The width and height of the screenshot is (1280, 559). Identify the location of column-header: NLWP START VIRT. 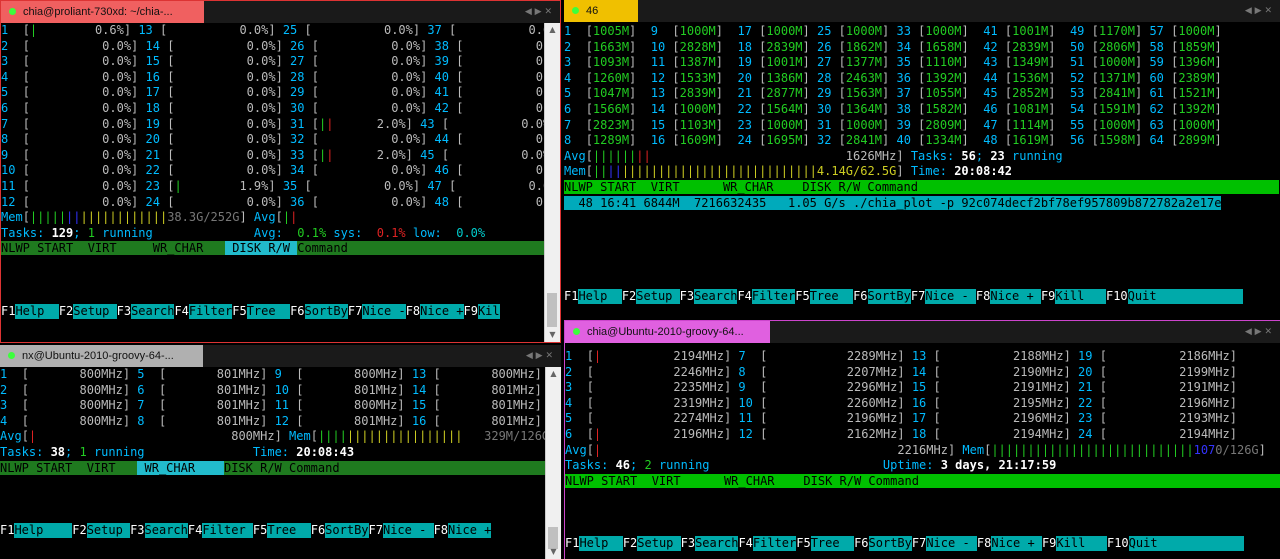
(69, 467).